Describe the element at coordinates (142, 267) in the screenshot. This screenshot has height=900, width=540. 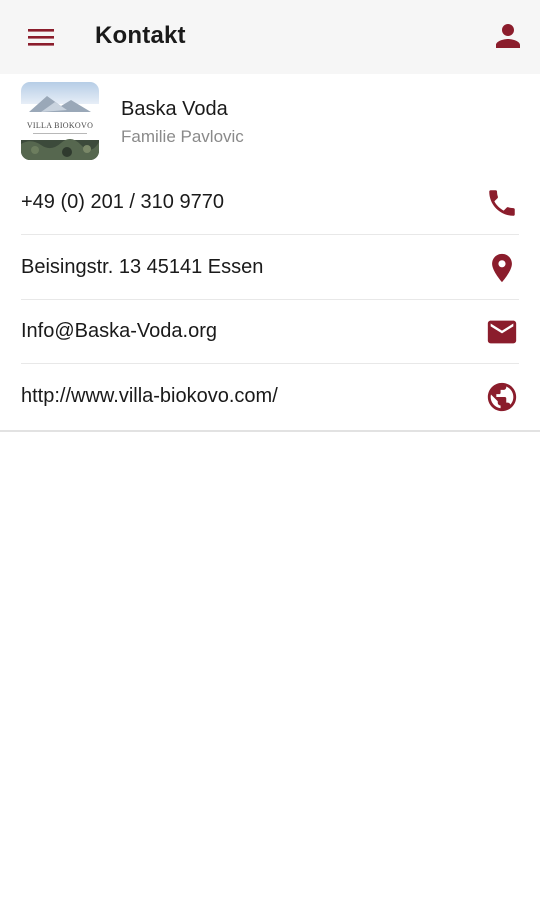
I see `address-text: Beisingstr. 13 45141 Essen` at that location.